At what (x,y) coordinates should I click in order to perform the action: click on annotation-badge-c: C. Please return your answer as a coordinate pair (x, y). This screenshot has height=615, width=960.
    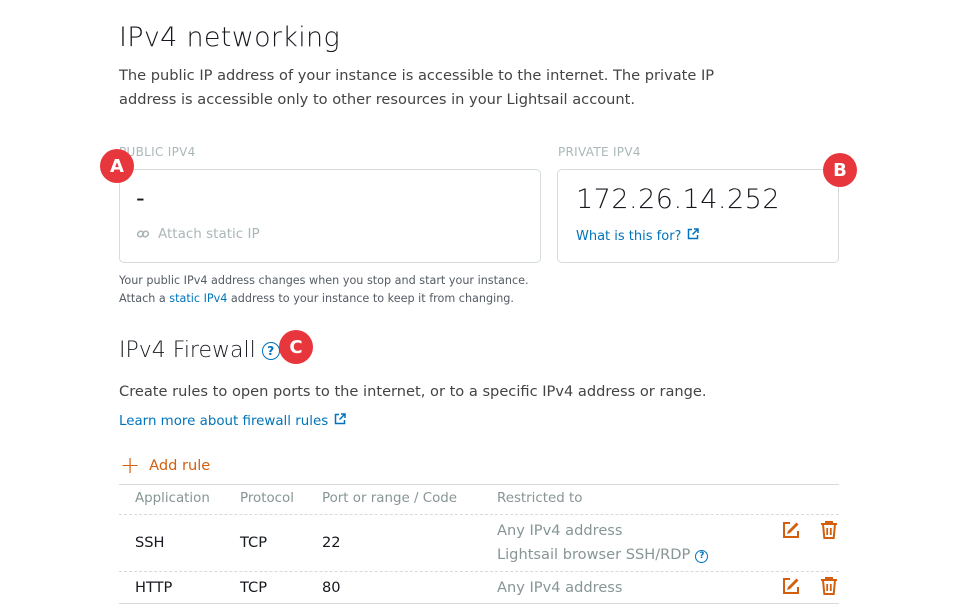
    Looking at the image, I should click on (296, 347).